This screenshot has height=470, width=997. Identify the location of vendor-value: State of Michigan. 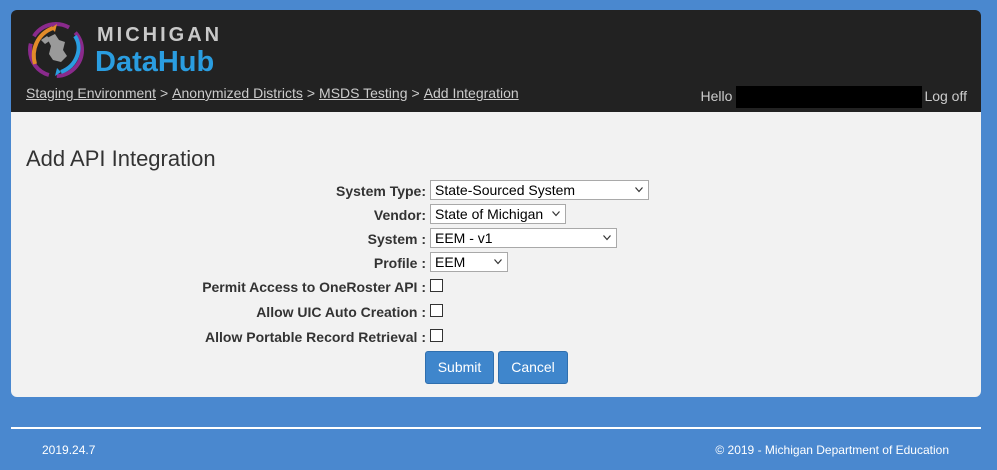
(489, 214).